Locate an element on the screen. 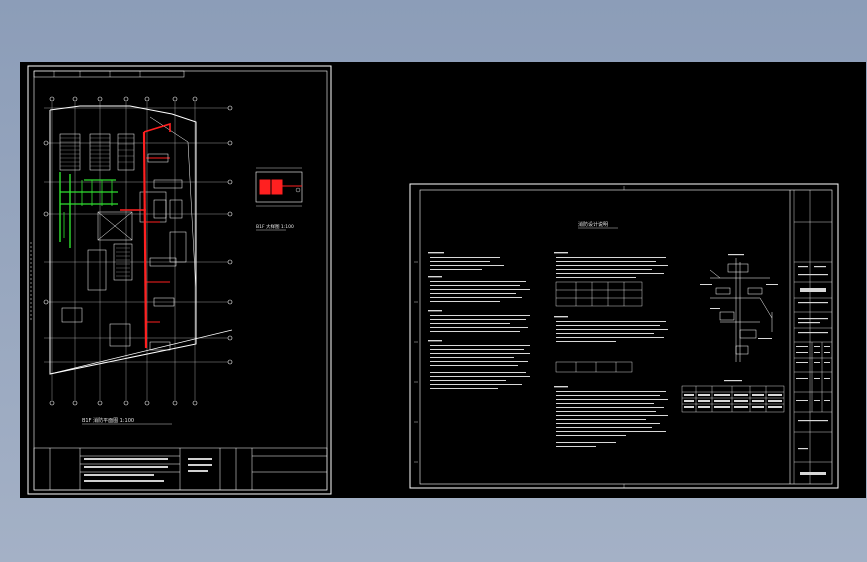 This screenshot has width=867, height=562. grid-bubbles is located at coordinates (138, 251).